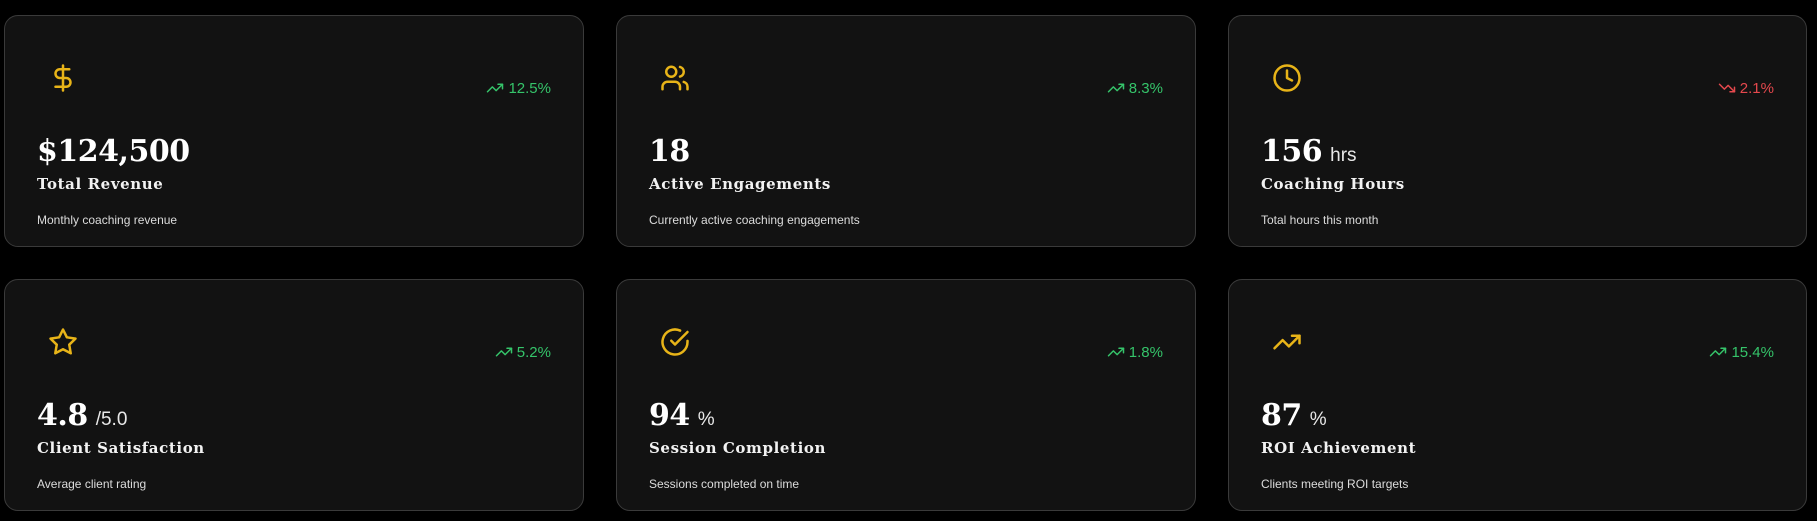  What do you see at coordinates (1145, 88) in the screenshot?
I see `trend-value: 8.3%` at bounding box center [1145, 88].